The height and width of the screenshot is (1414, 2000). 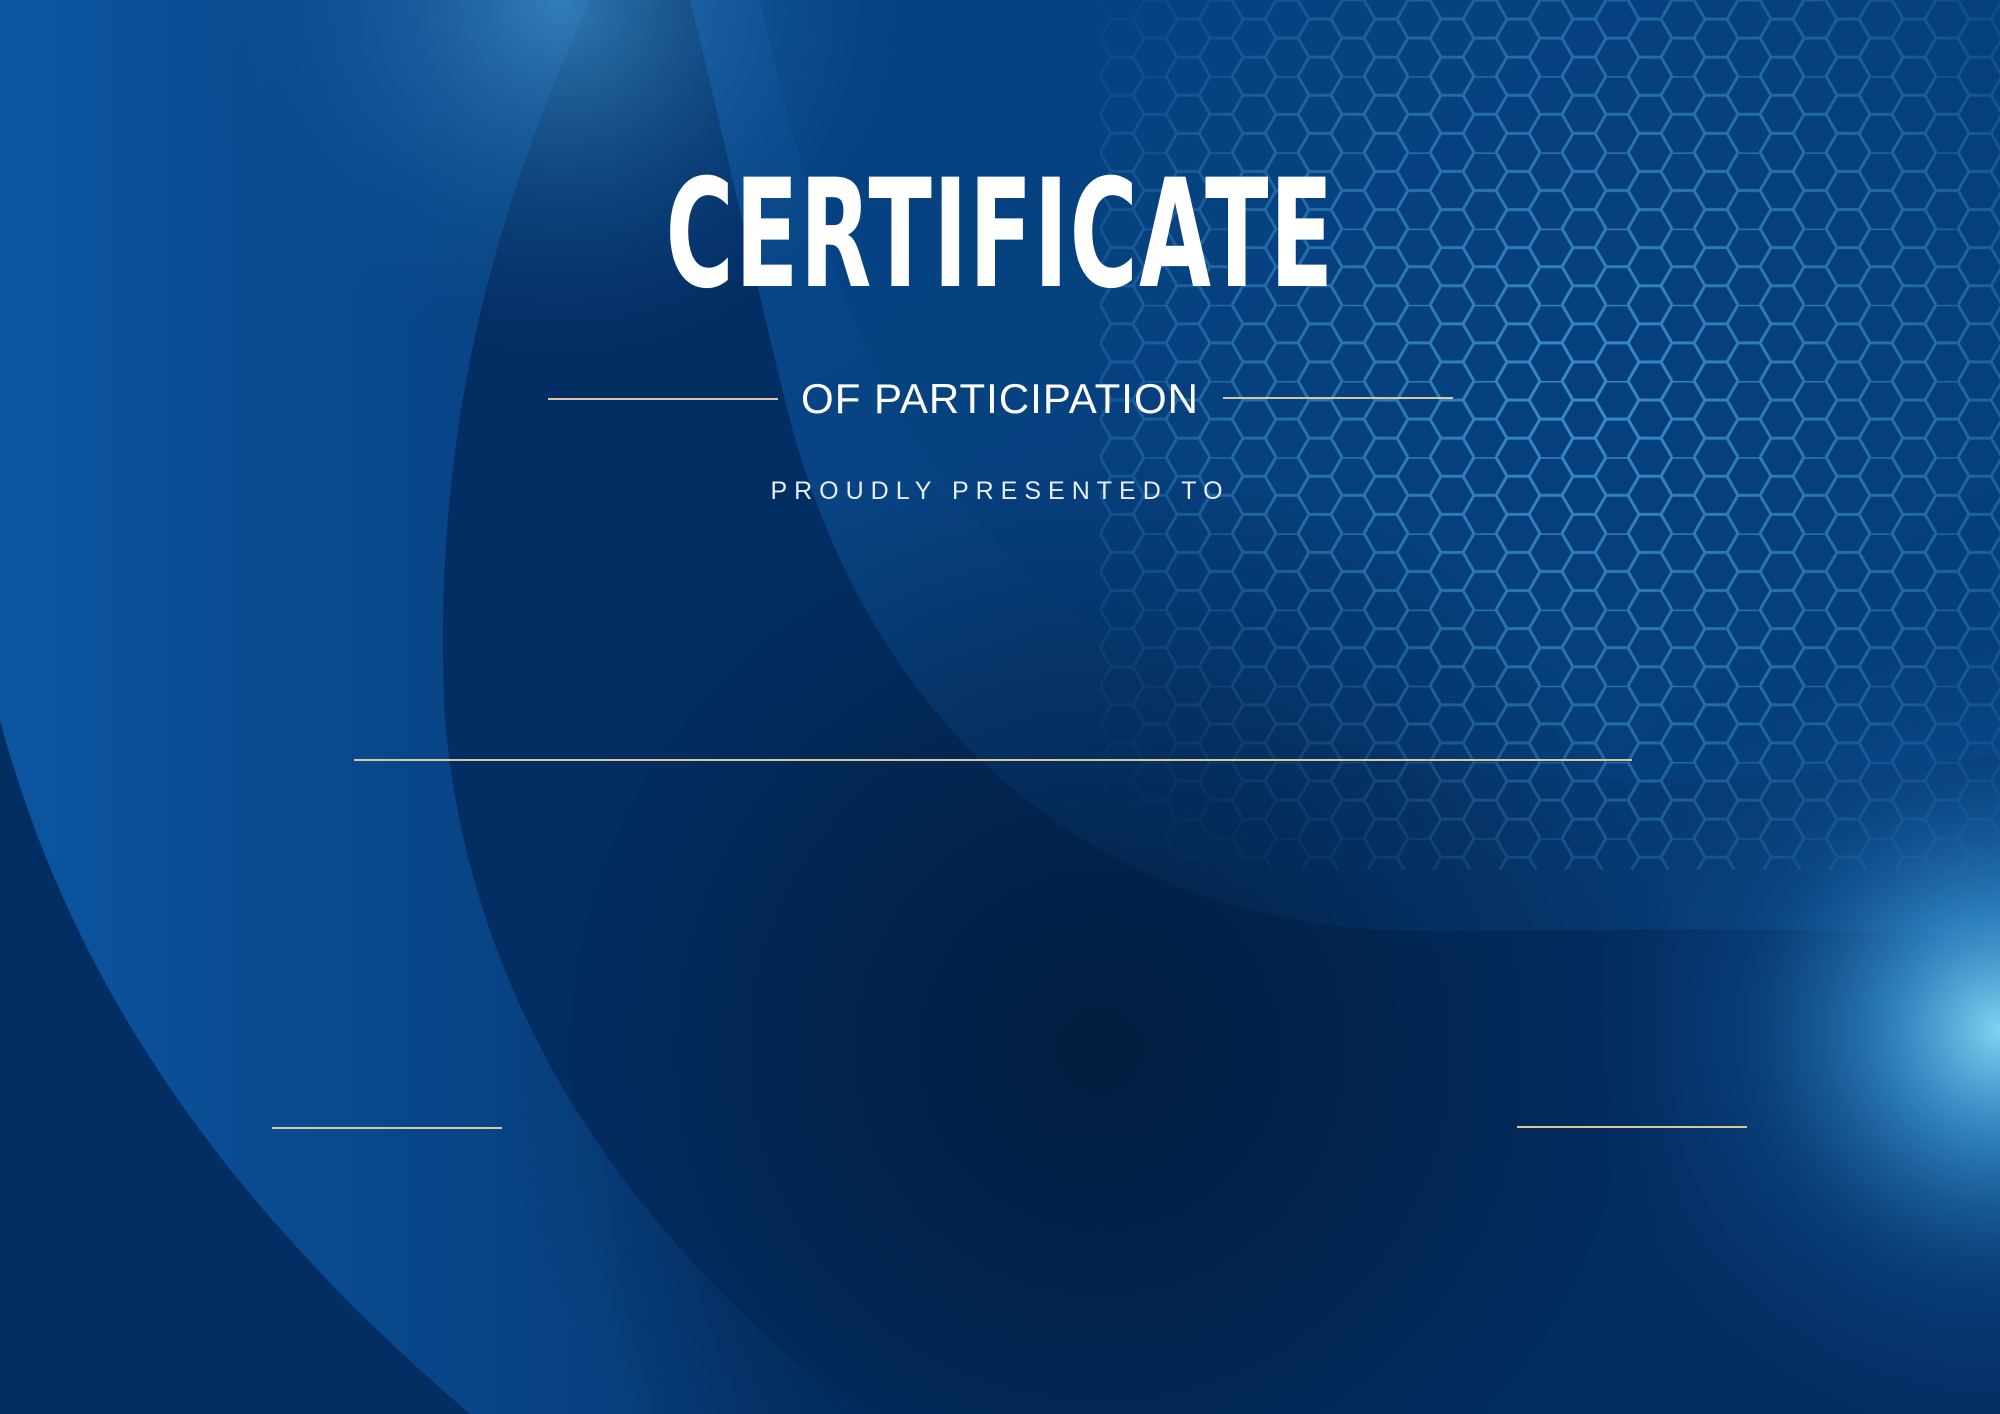 I want to click on signature-line-left, so click(x=387, y=1128).